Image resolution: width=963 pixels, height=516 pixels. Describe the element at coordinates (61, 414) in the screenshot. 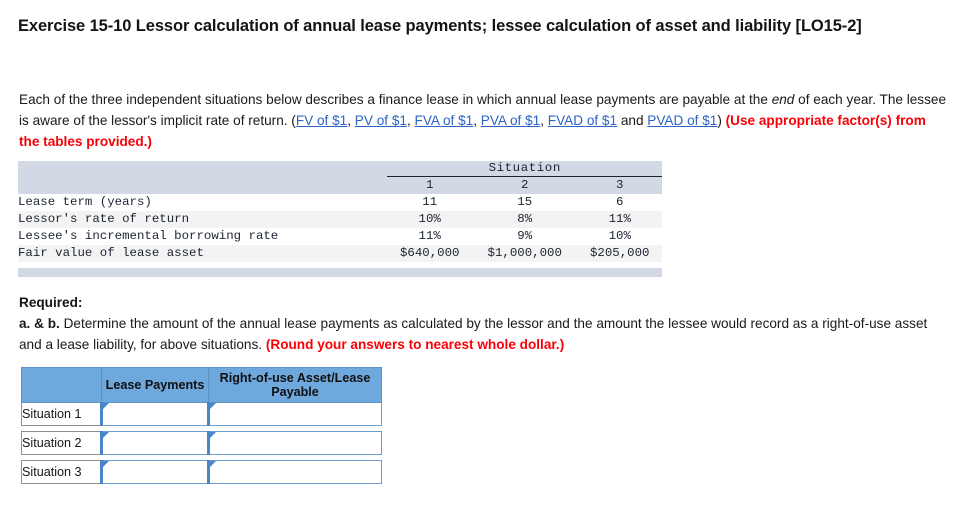

I see `answer-row-label-situation-1: Situation 1` at that location.